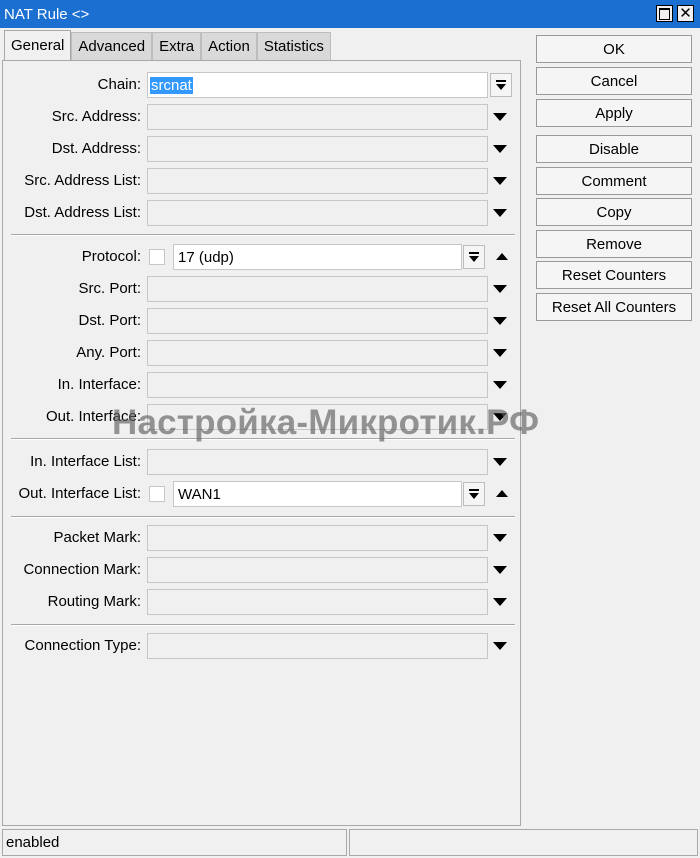 The width and height of the screenshot is (700, 858). Describe the element at coordinates (157, 494) in the screenshot. I see `out-interface-list-negate-checkbox` at that location.